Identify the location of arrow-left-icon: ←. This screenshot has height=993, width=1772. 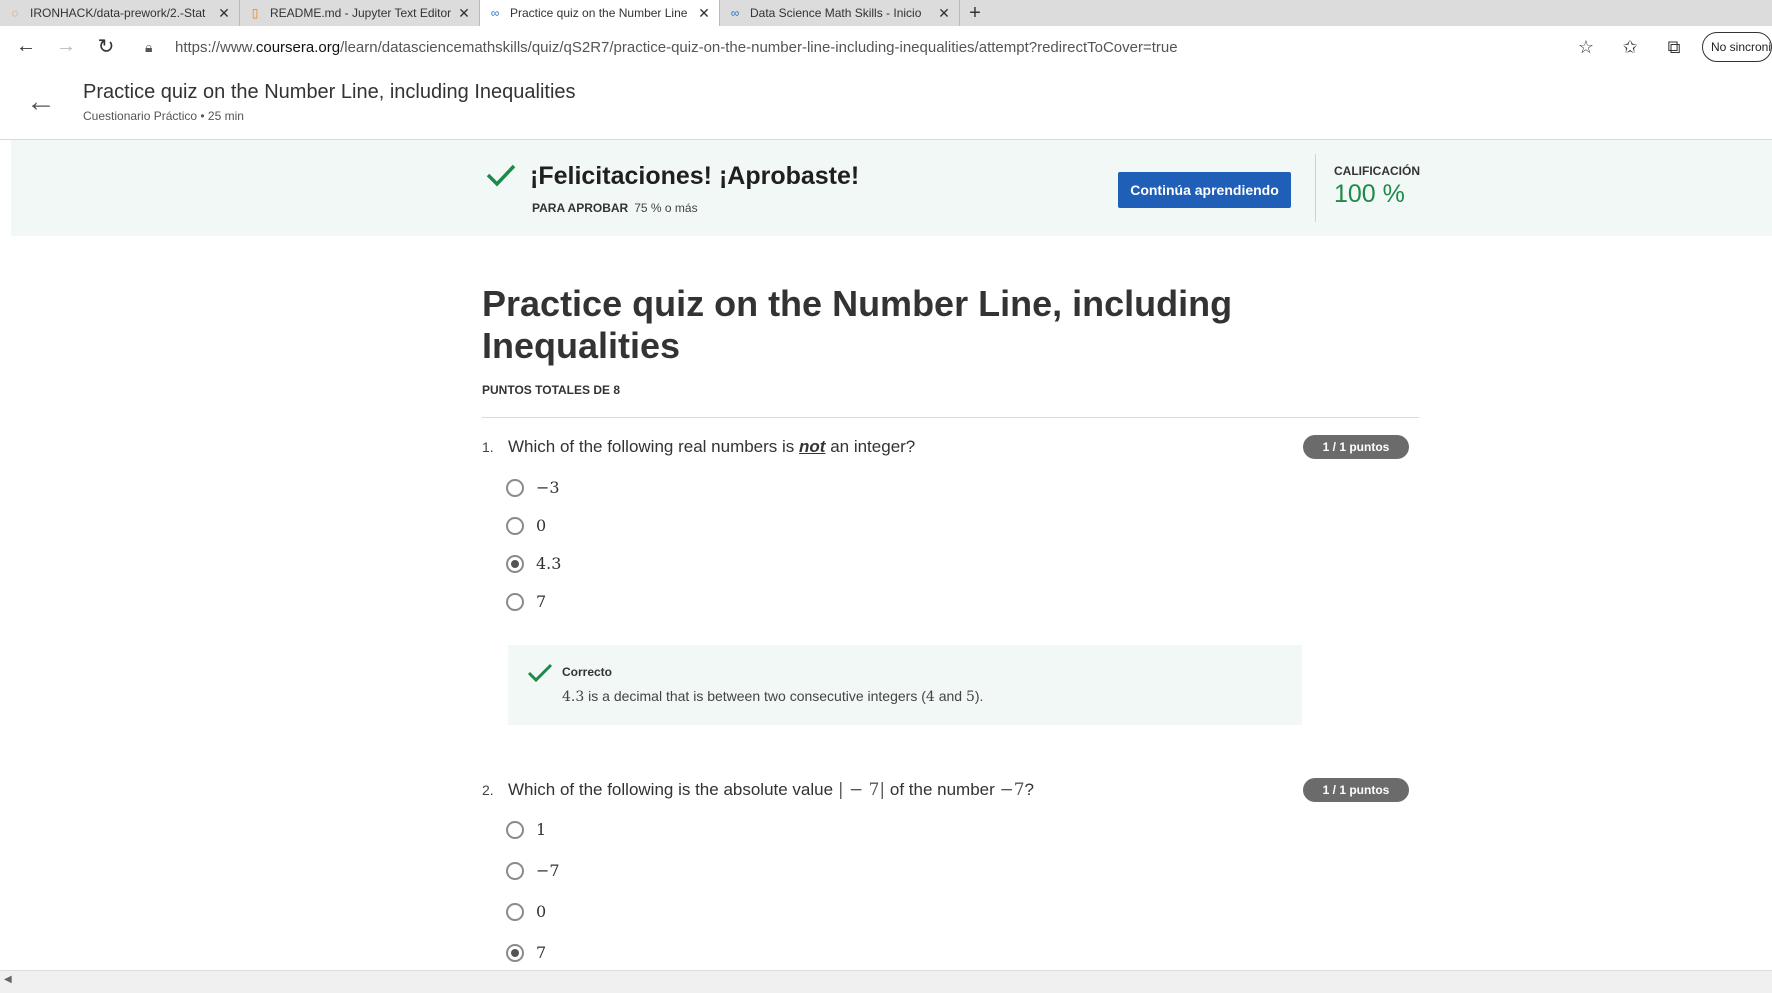
(41, 102).